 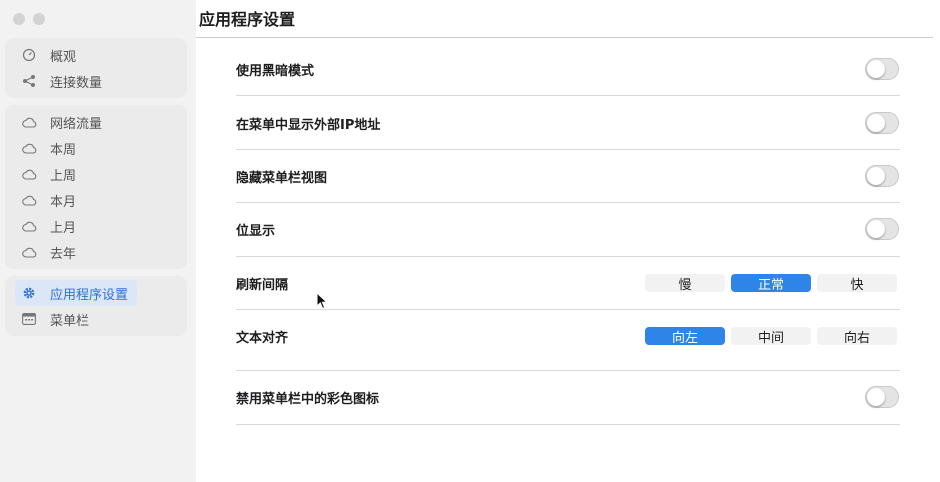 What do you see at coordinates (262, 285) in the screenshot?
I see `setting-label: 刷新间隔` at bounding box center [262, 285].